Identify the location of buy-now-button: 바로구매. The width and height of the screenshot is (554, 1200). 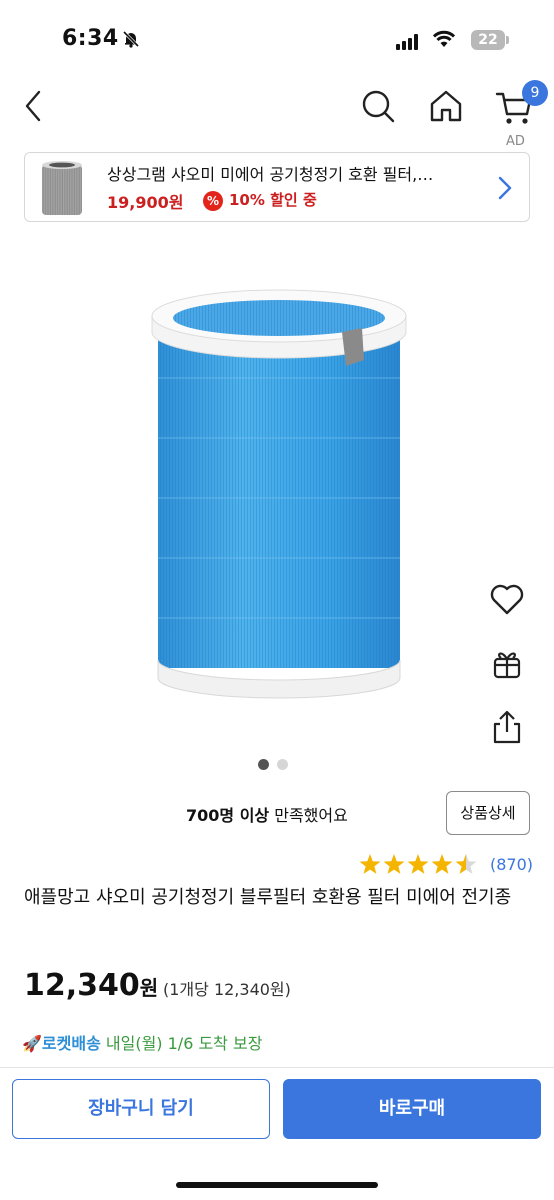
(412, 1109).